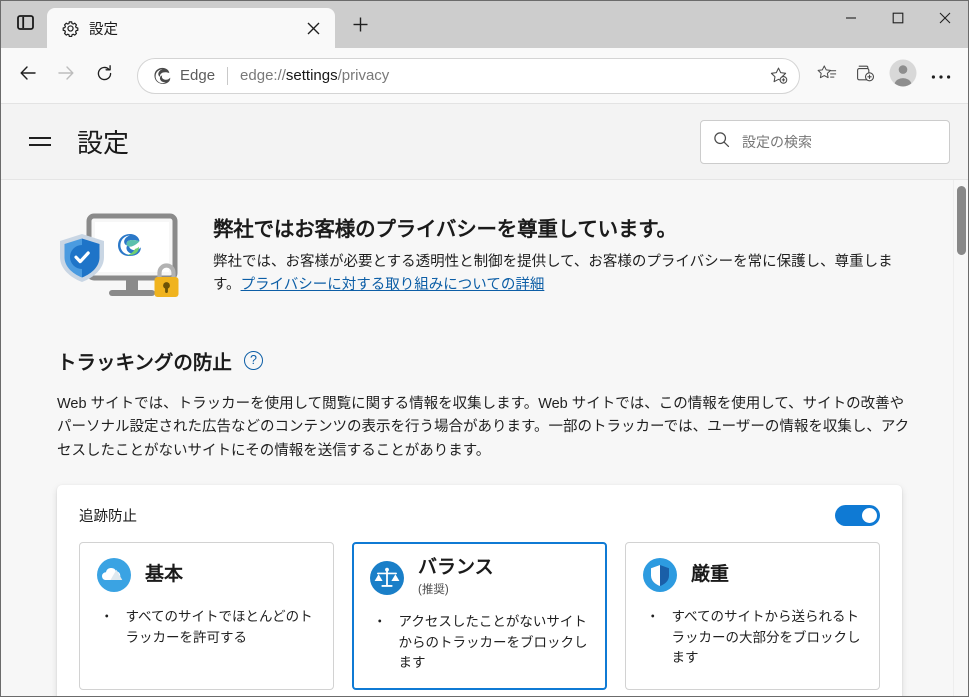  I want to click on forward-button, so click(66, 76).